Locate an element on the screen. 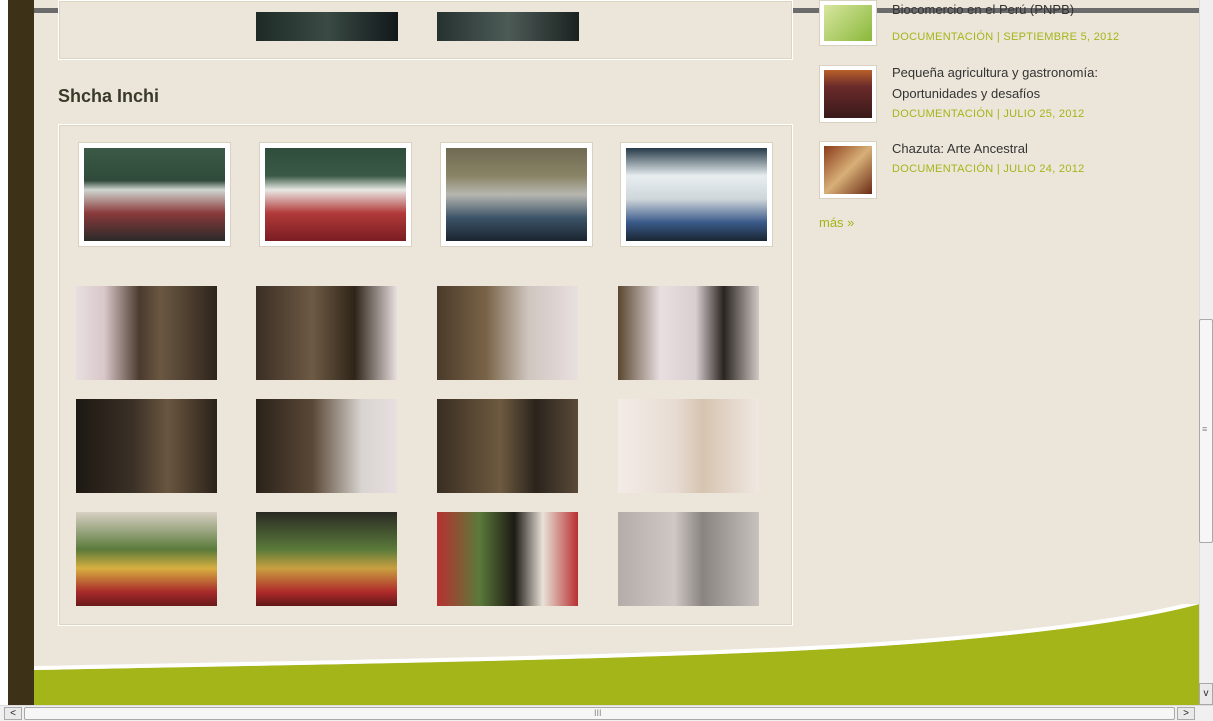 This screenshot has width=1213, height=721. scroll-down-arrow-icon: v is located at coordinates (1206, 694).